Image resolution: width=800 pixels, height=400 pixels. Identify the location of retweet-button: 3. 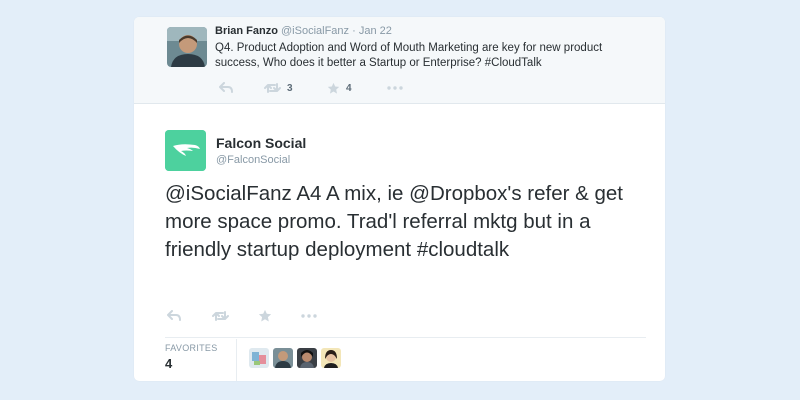
(278, 88).